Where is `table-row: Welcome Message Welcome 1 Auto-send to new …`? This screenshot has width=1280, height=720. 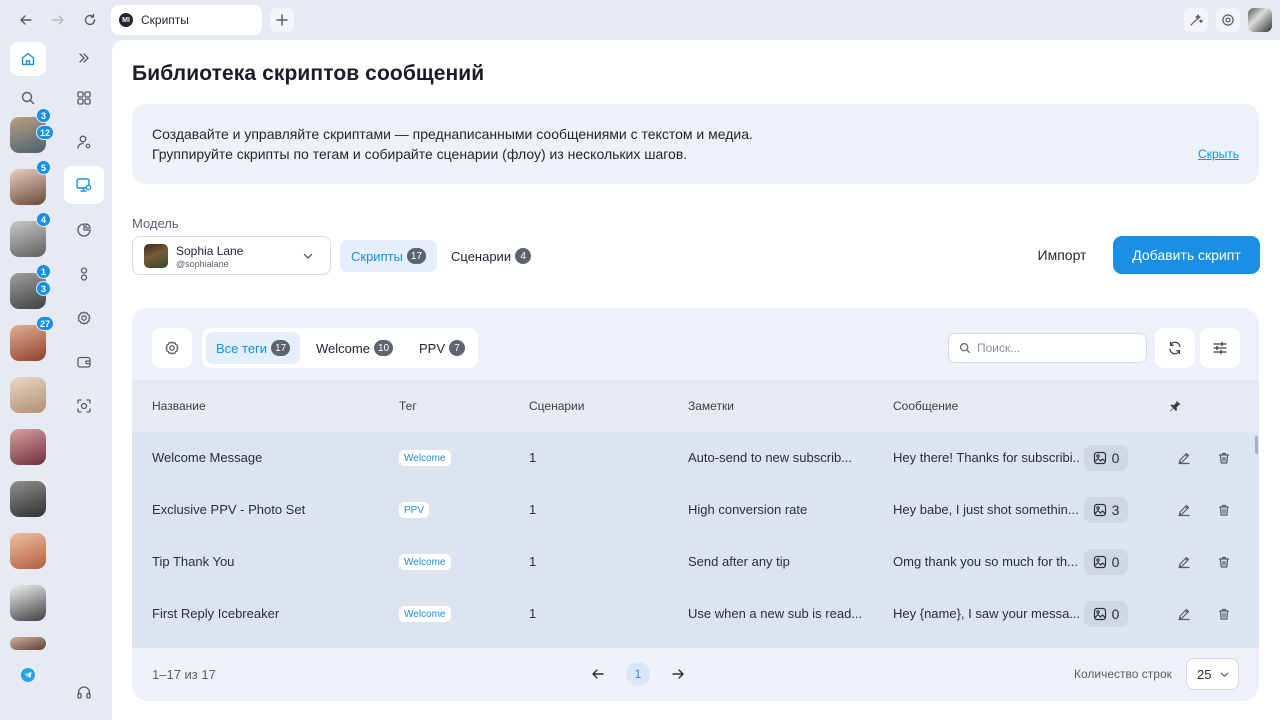
table-row: Welcome Message Welcome 1 Auto-send to new … is located at coordinates (695, 458).